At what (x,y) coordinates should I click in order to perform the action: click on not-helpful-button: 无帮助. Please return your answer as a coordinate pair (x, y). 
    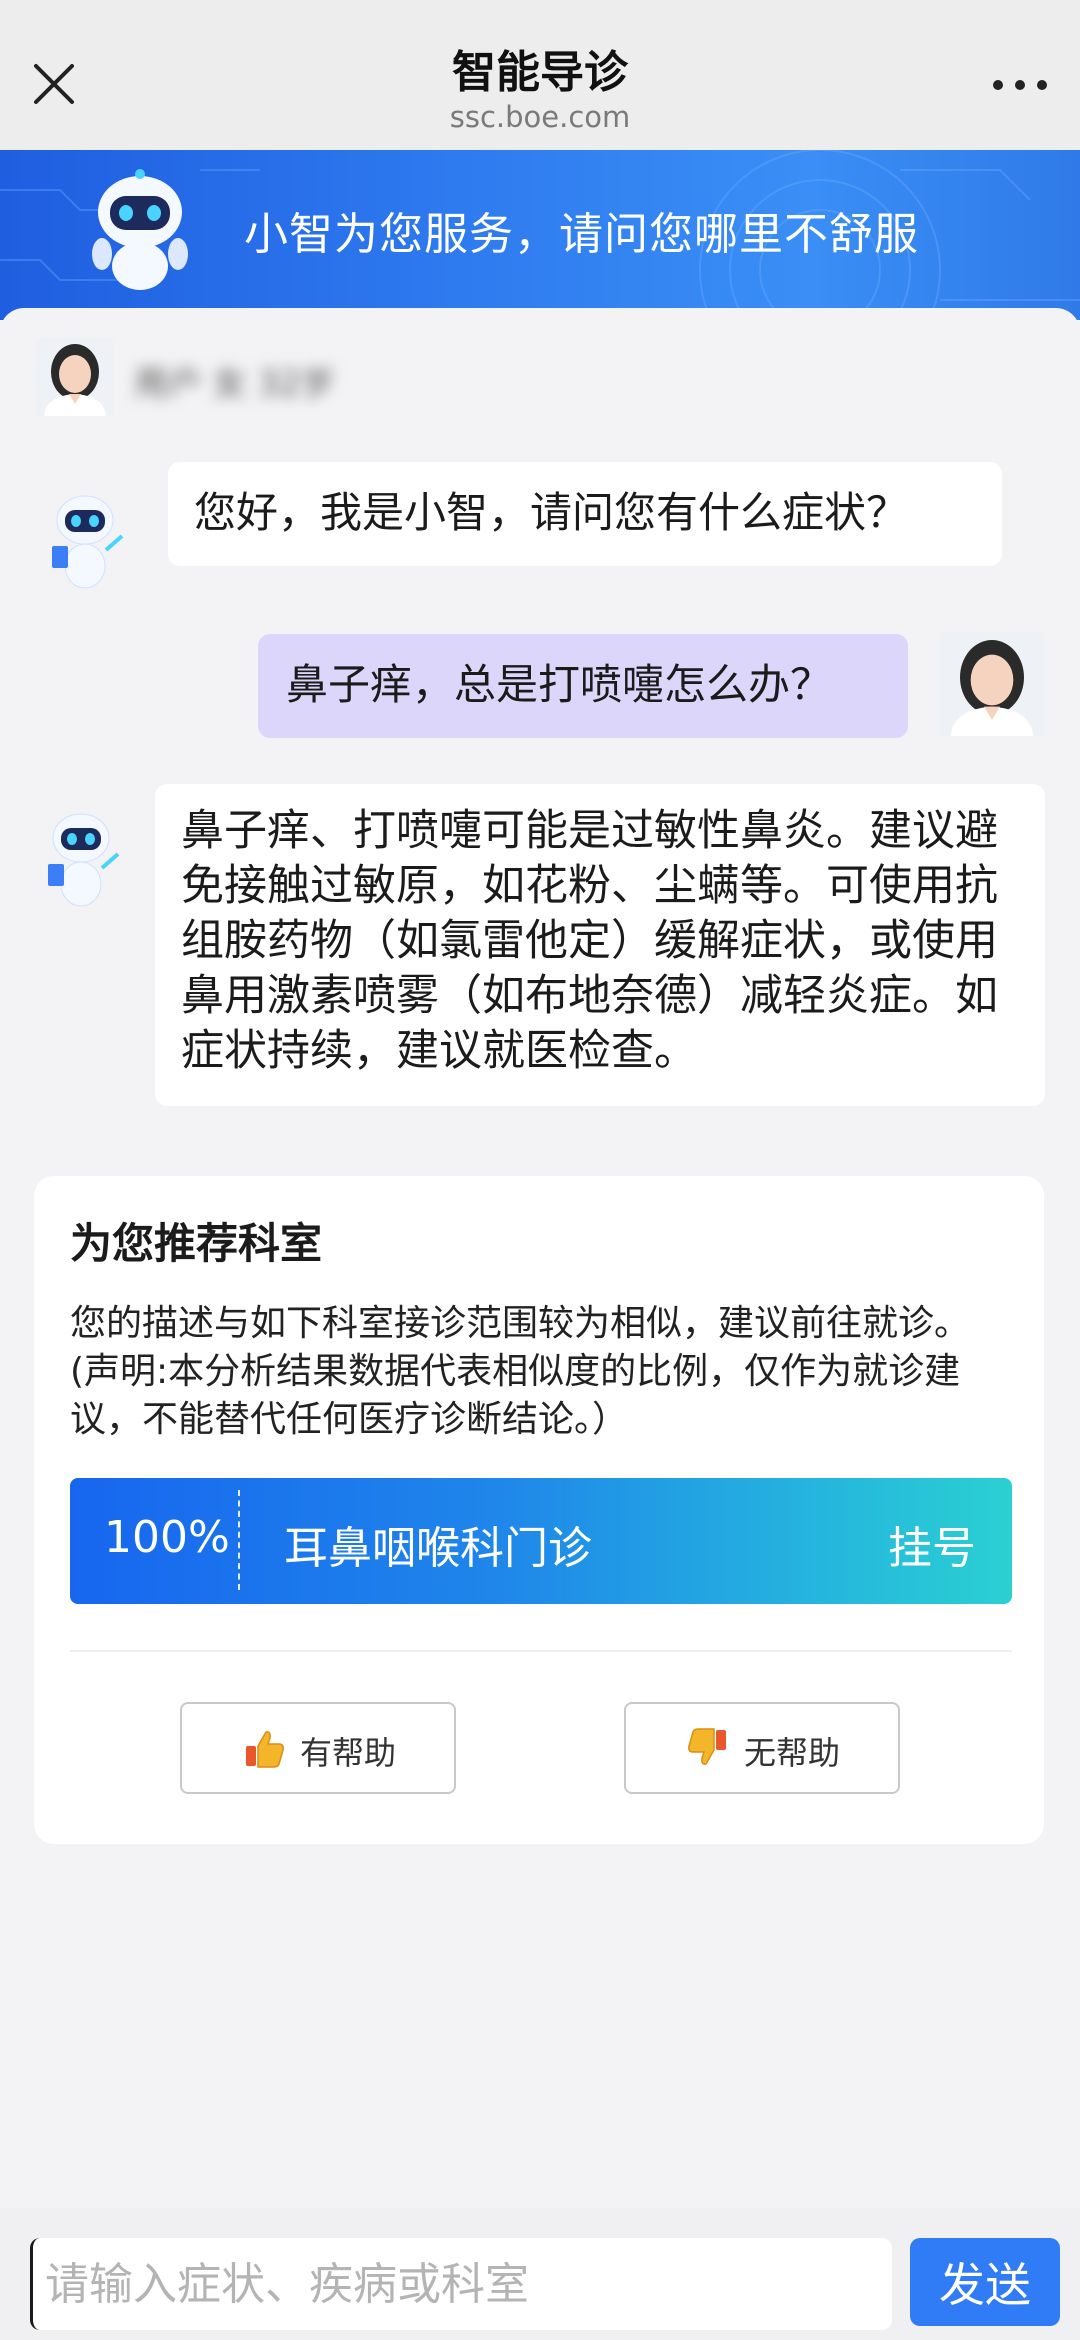
    Looking at the image, I should click on (762, 1748).